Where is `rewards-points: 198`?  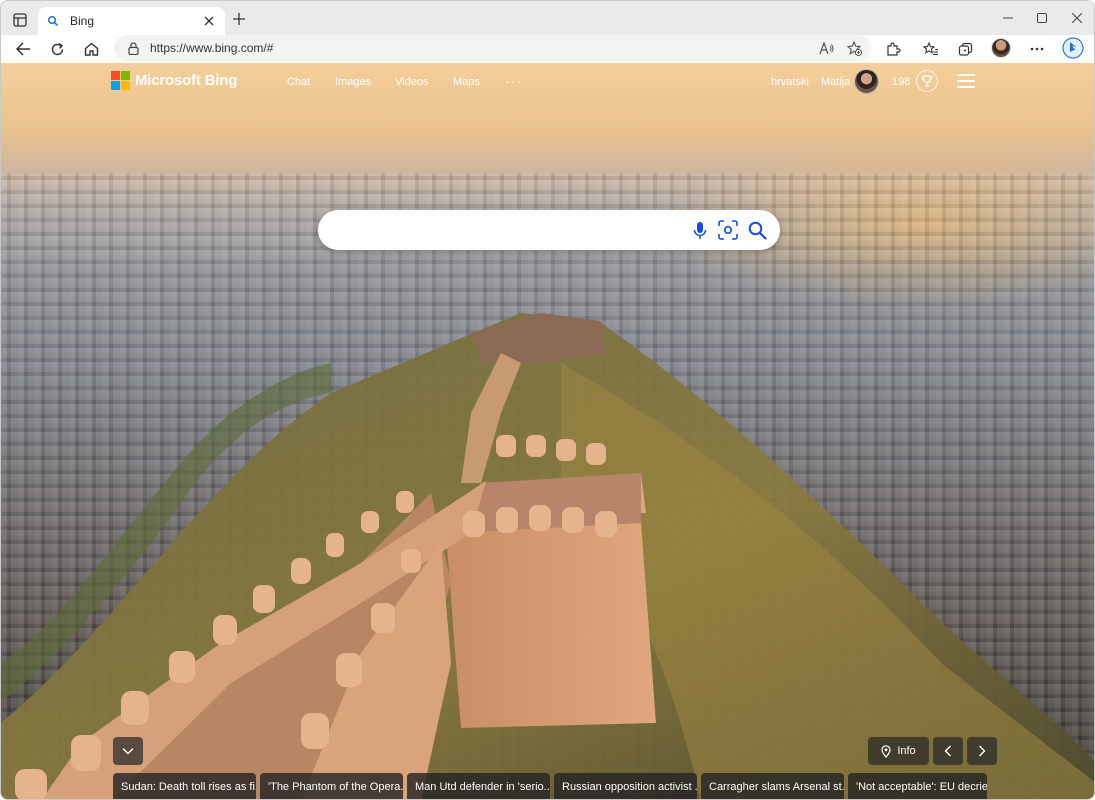 rewards-points: 198 is located at coordinates (901, 82).